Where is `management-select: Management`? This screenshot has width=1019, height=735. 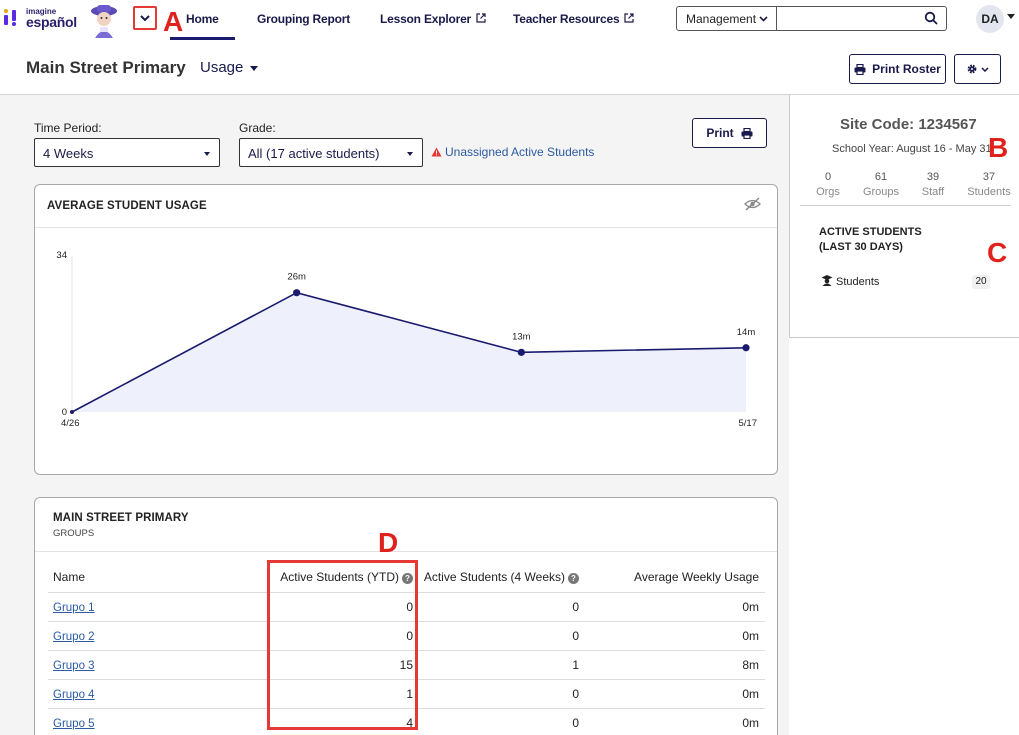
management-select: Management is located at coordinates (726, 18).